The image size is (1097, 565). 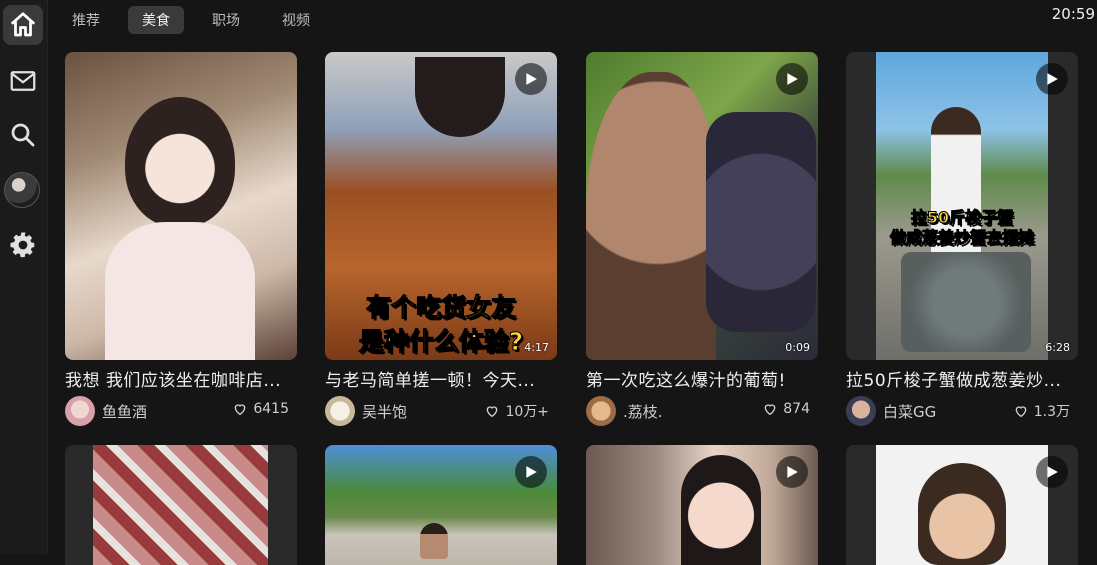 What do you see at coordinates (796, 409) in the screenshot?
I see `like-count-value: 874` at bounding box center [796, 409].